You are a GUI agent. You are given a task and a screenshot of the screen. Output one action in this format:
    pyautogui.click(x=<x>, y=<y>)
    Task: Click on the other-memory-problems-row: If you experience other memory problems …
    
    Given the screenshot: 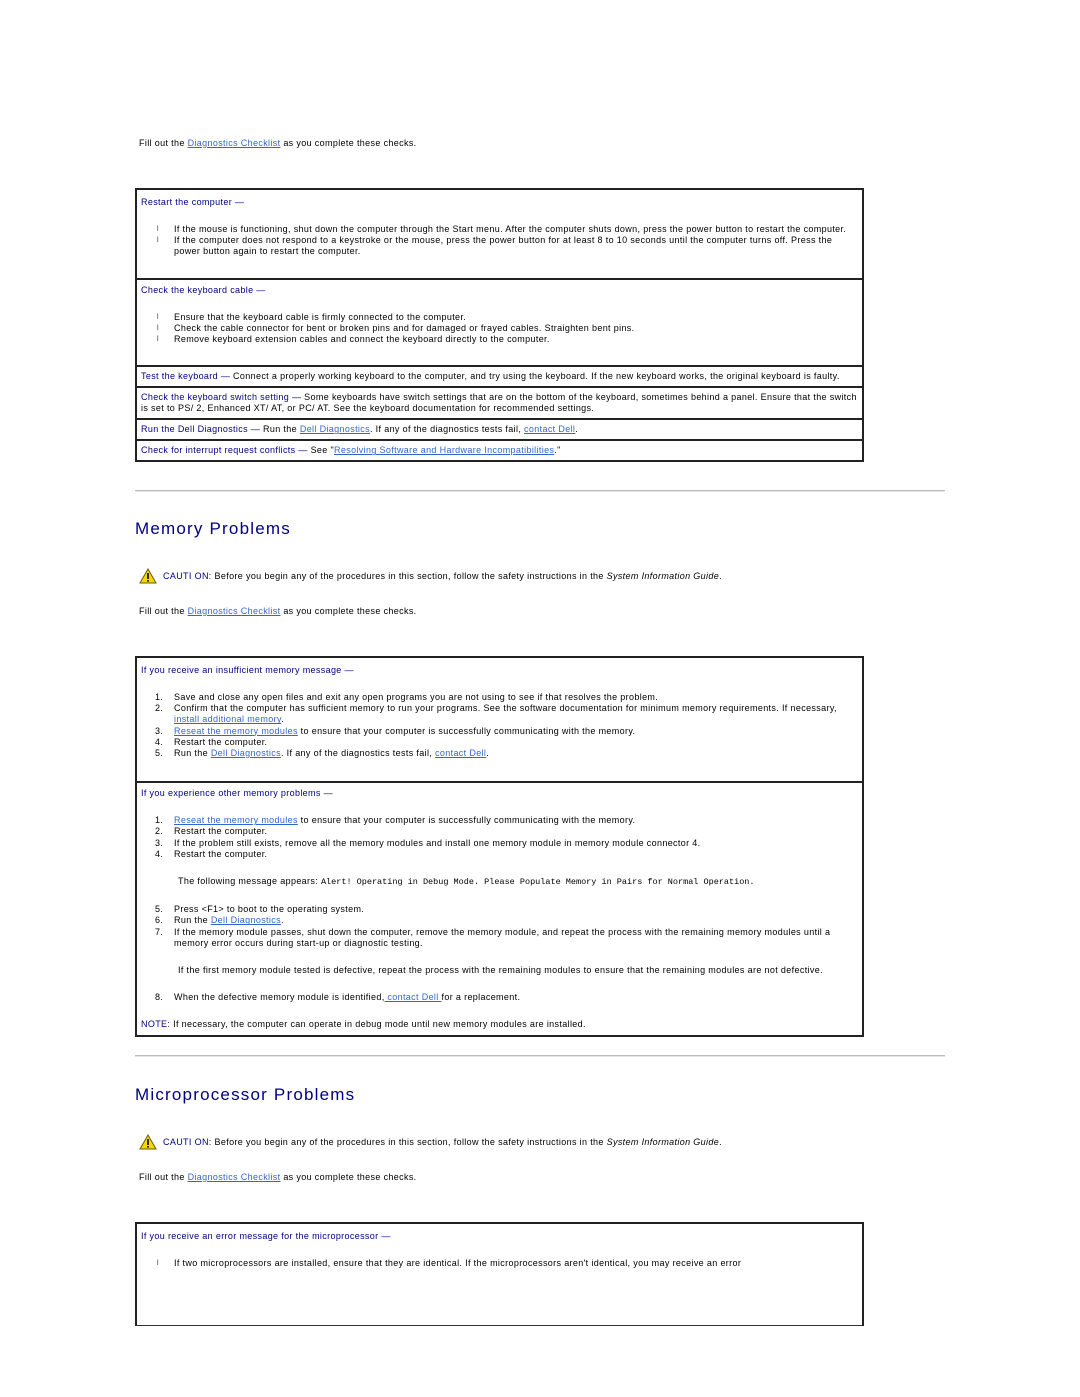 What is the action you would take?
    pyautogui.click(x=499, y=909)
    